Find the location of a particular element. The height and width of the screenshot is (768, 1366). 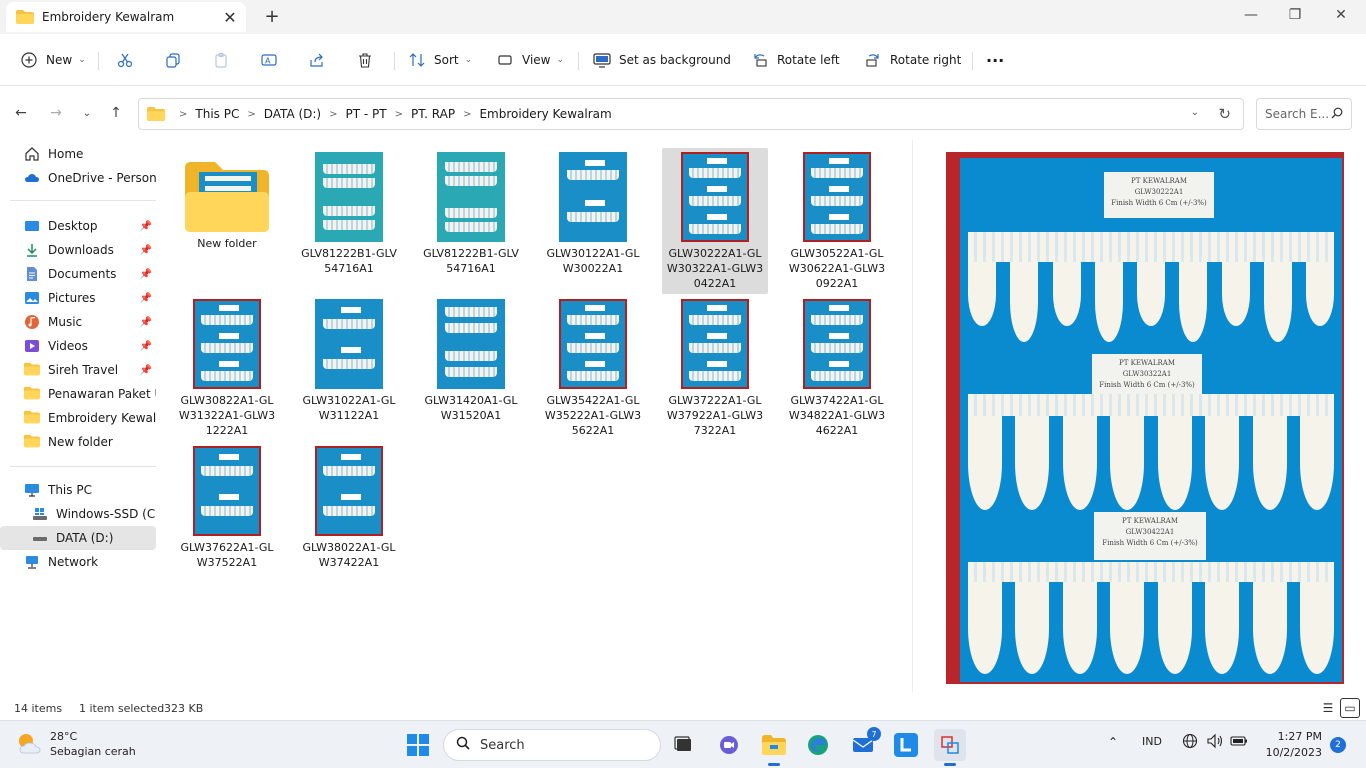

sidebar-item-pictures: Pictures 📌 is located at coordinates (78, 298).